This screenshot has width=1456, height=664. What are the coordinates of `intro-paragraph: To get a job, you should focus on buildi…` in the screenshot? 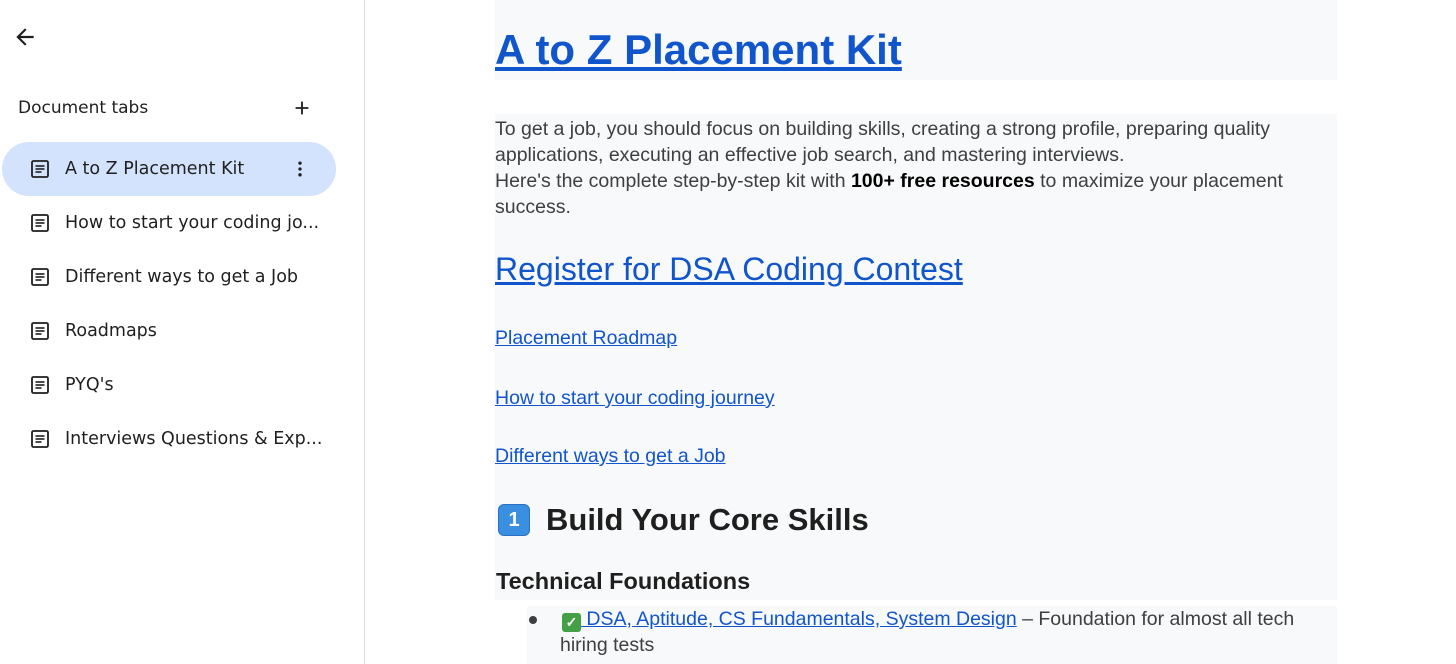 It's located at (910, 168).